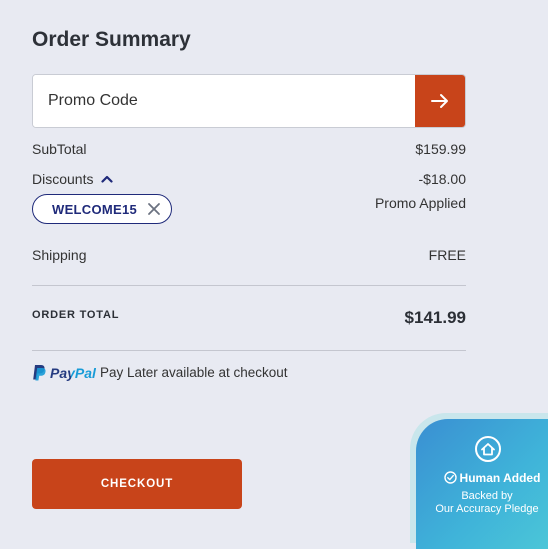 Image resolution: width=548 pixels, height=549 pixels. Describe the element at coordinates (59, 255) in the screenshot. I see `shipping-label: Shipping` at that location.